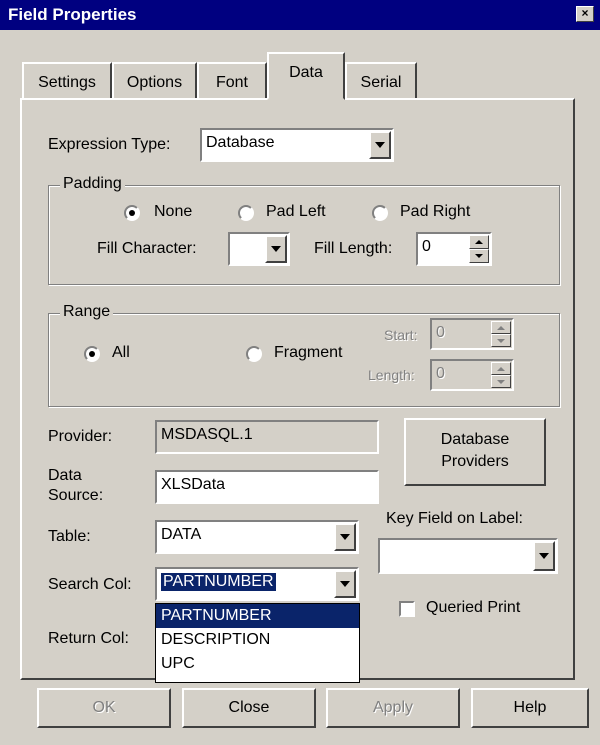  I want to click on close-button: Close, so click(249, 708).